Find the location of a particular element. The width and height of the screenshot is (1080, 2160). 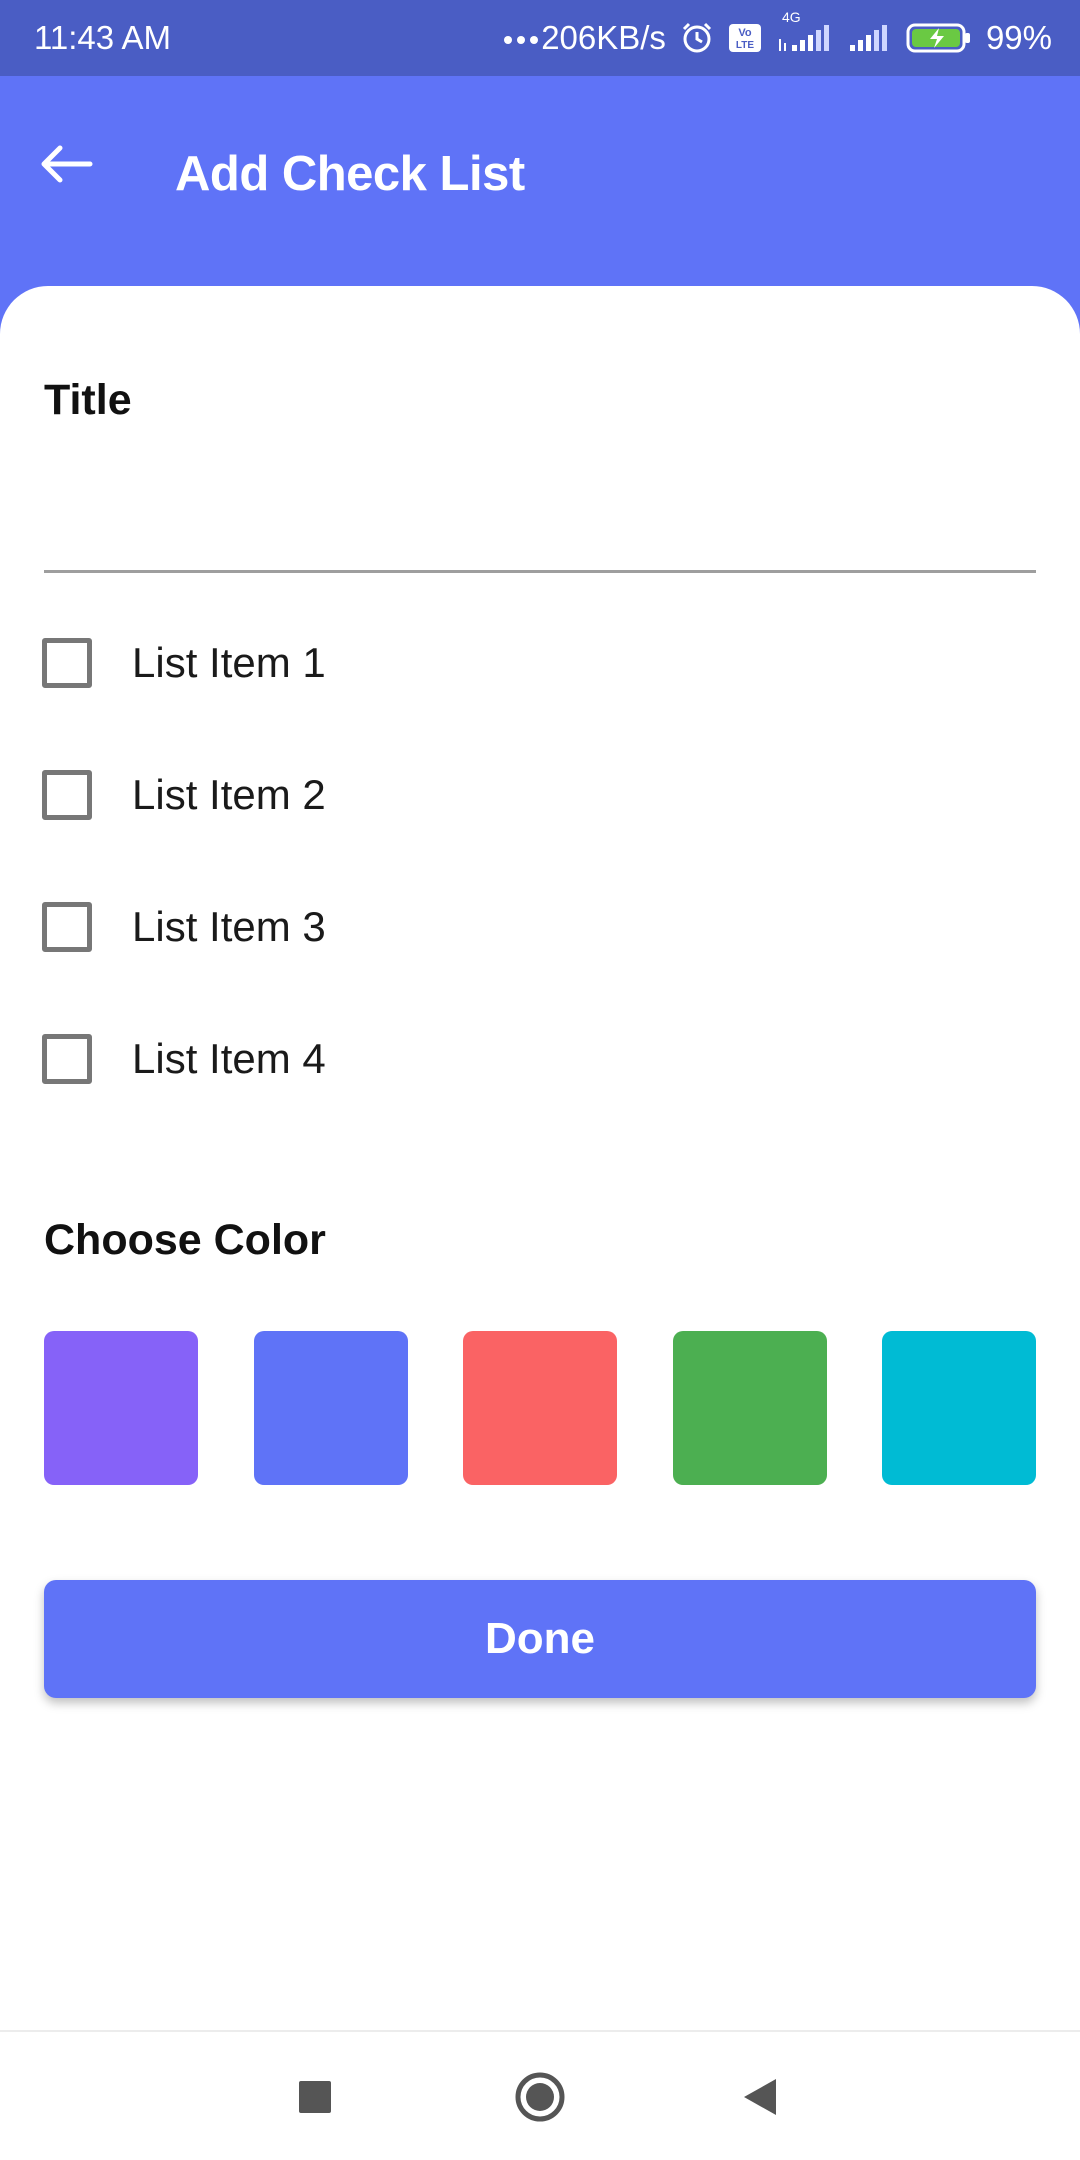

back-arrow-icon is located at coordinates (67, 164).